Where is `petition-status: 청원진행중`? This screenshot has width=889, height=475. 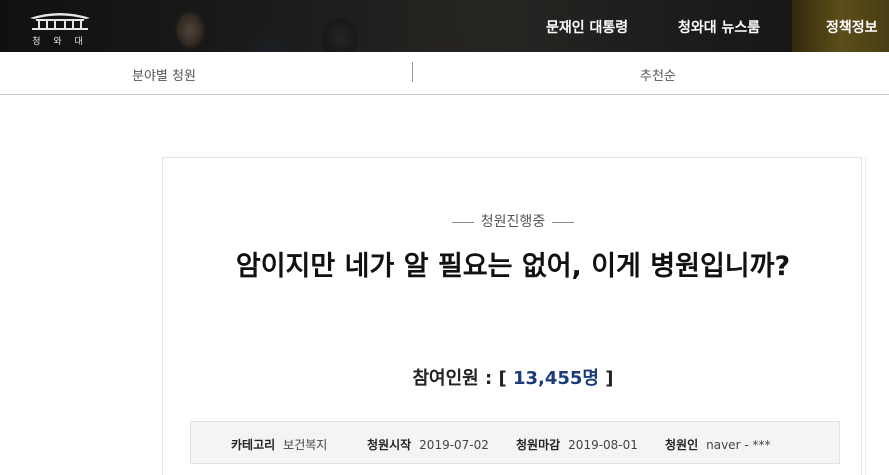
petition-status: 청원진행중 is located at coordinates (513, 221).